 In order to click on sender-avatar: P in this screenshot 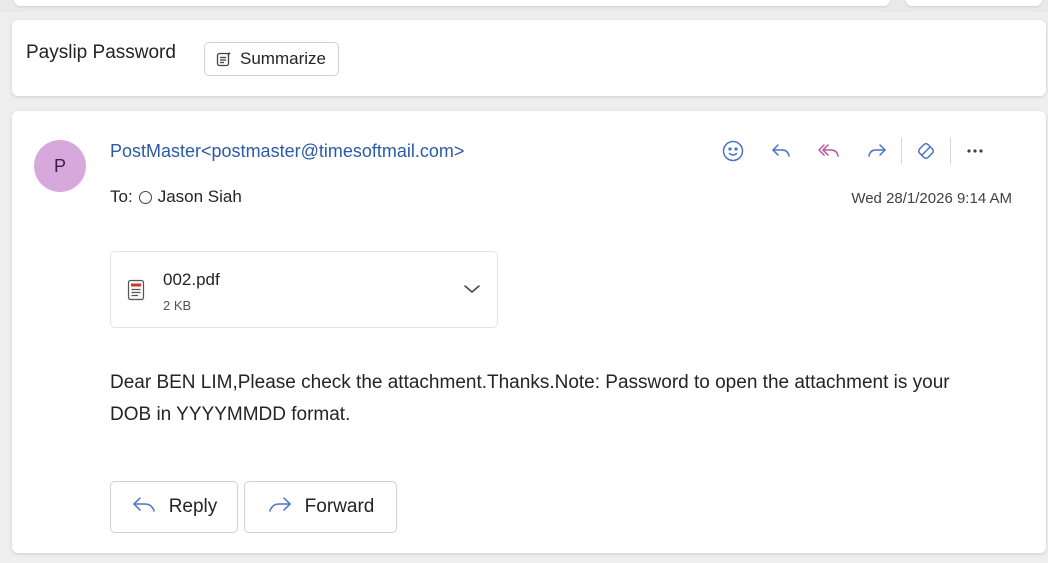, I will do `click(60, 166)`.